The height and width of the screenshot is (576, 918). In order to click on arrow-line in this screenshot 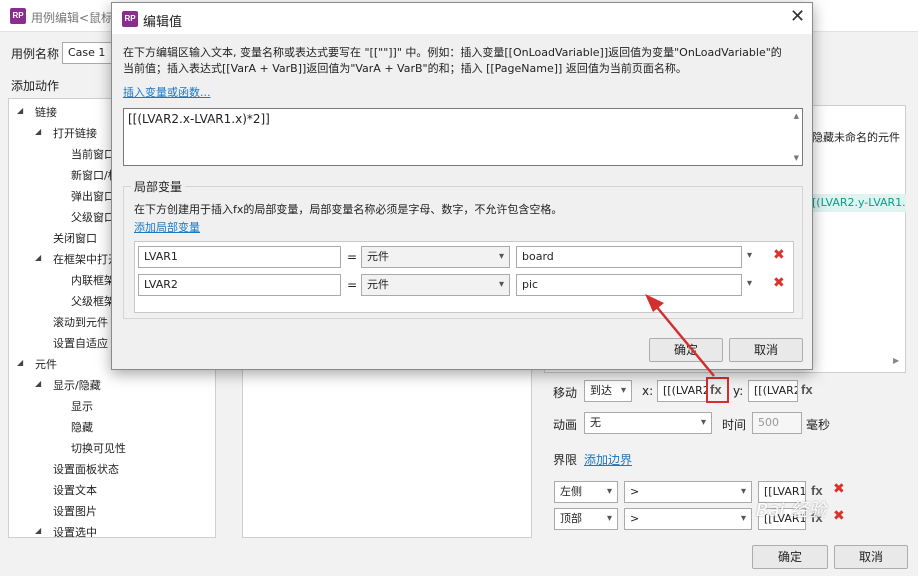, I will do `click(685, 341)`.